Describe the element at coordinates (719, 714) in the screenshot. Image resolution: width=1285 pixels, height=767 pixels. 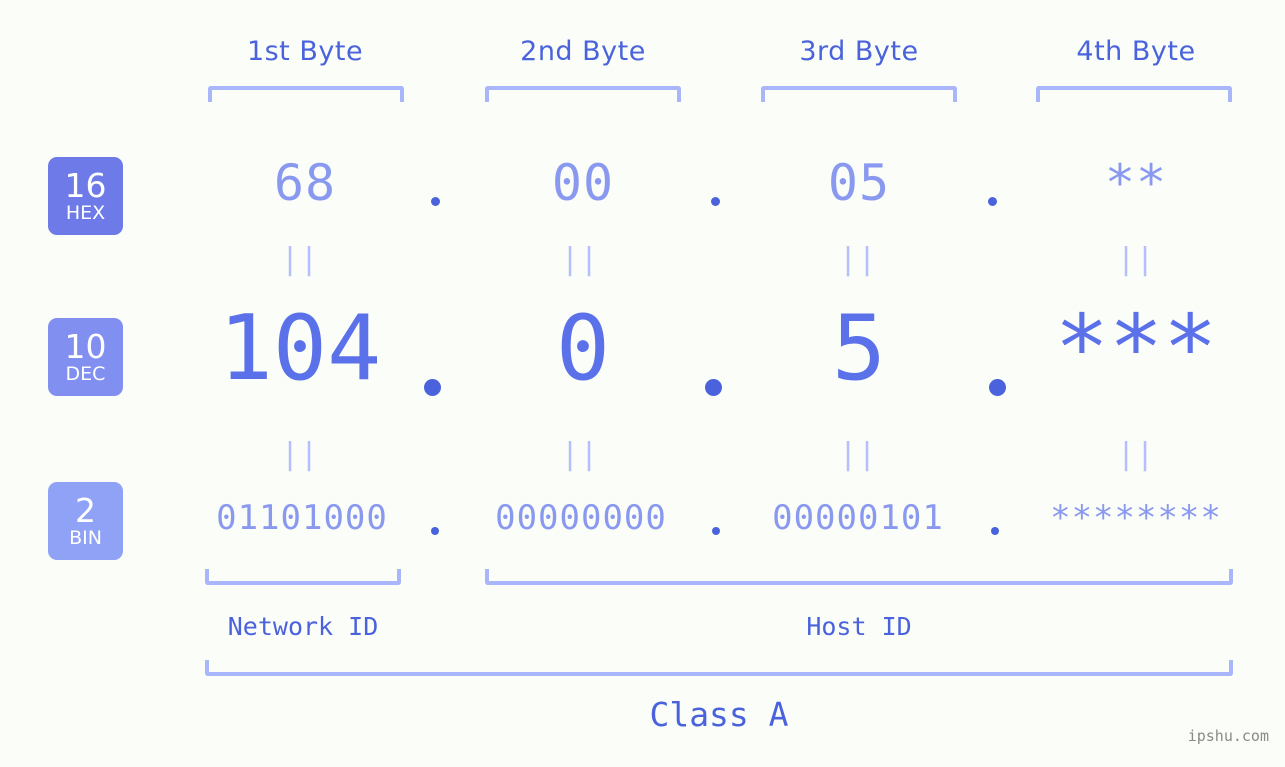
I see `class-label: Class A` at that location.